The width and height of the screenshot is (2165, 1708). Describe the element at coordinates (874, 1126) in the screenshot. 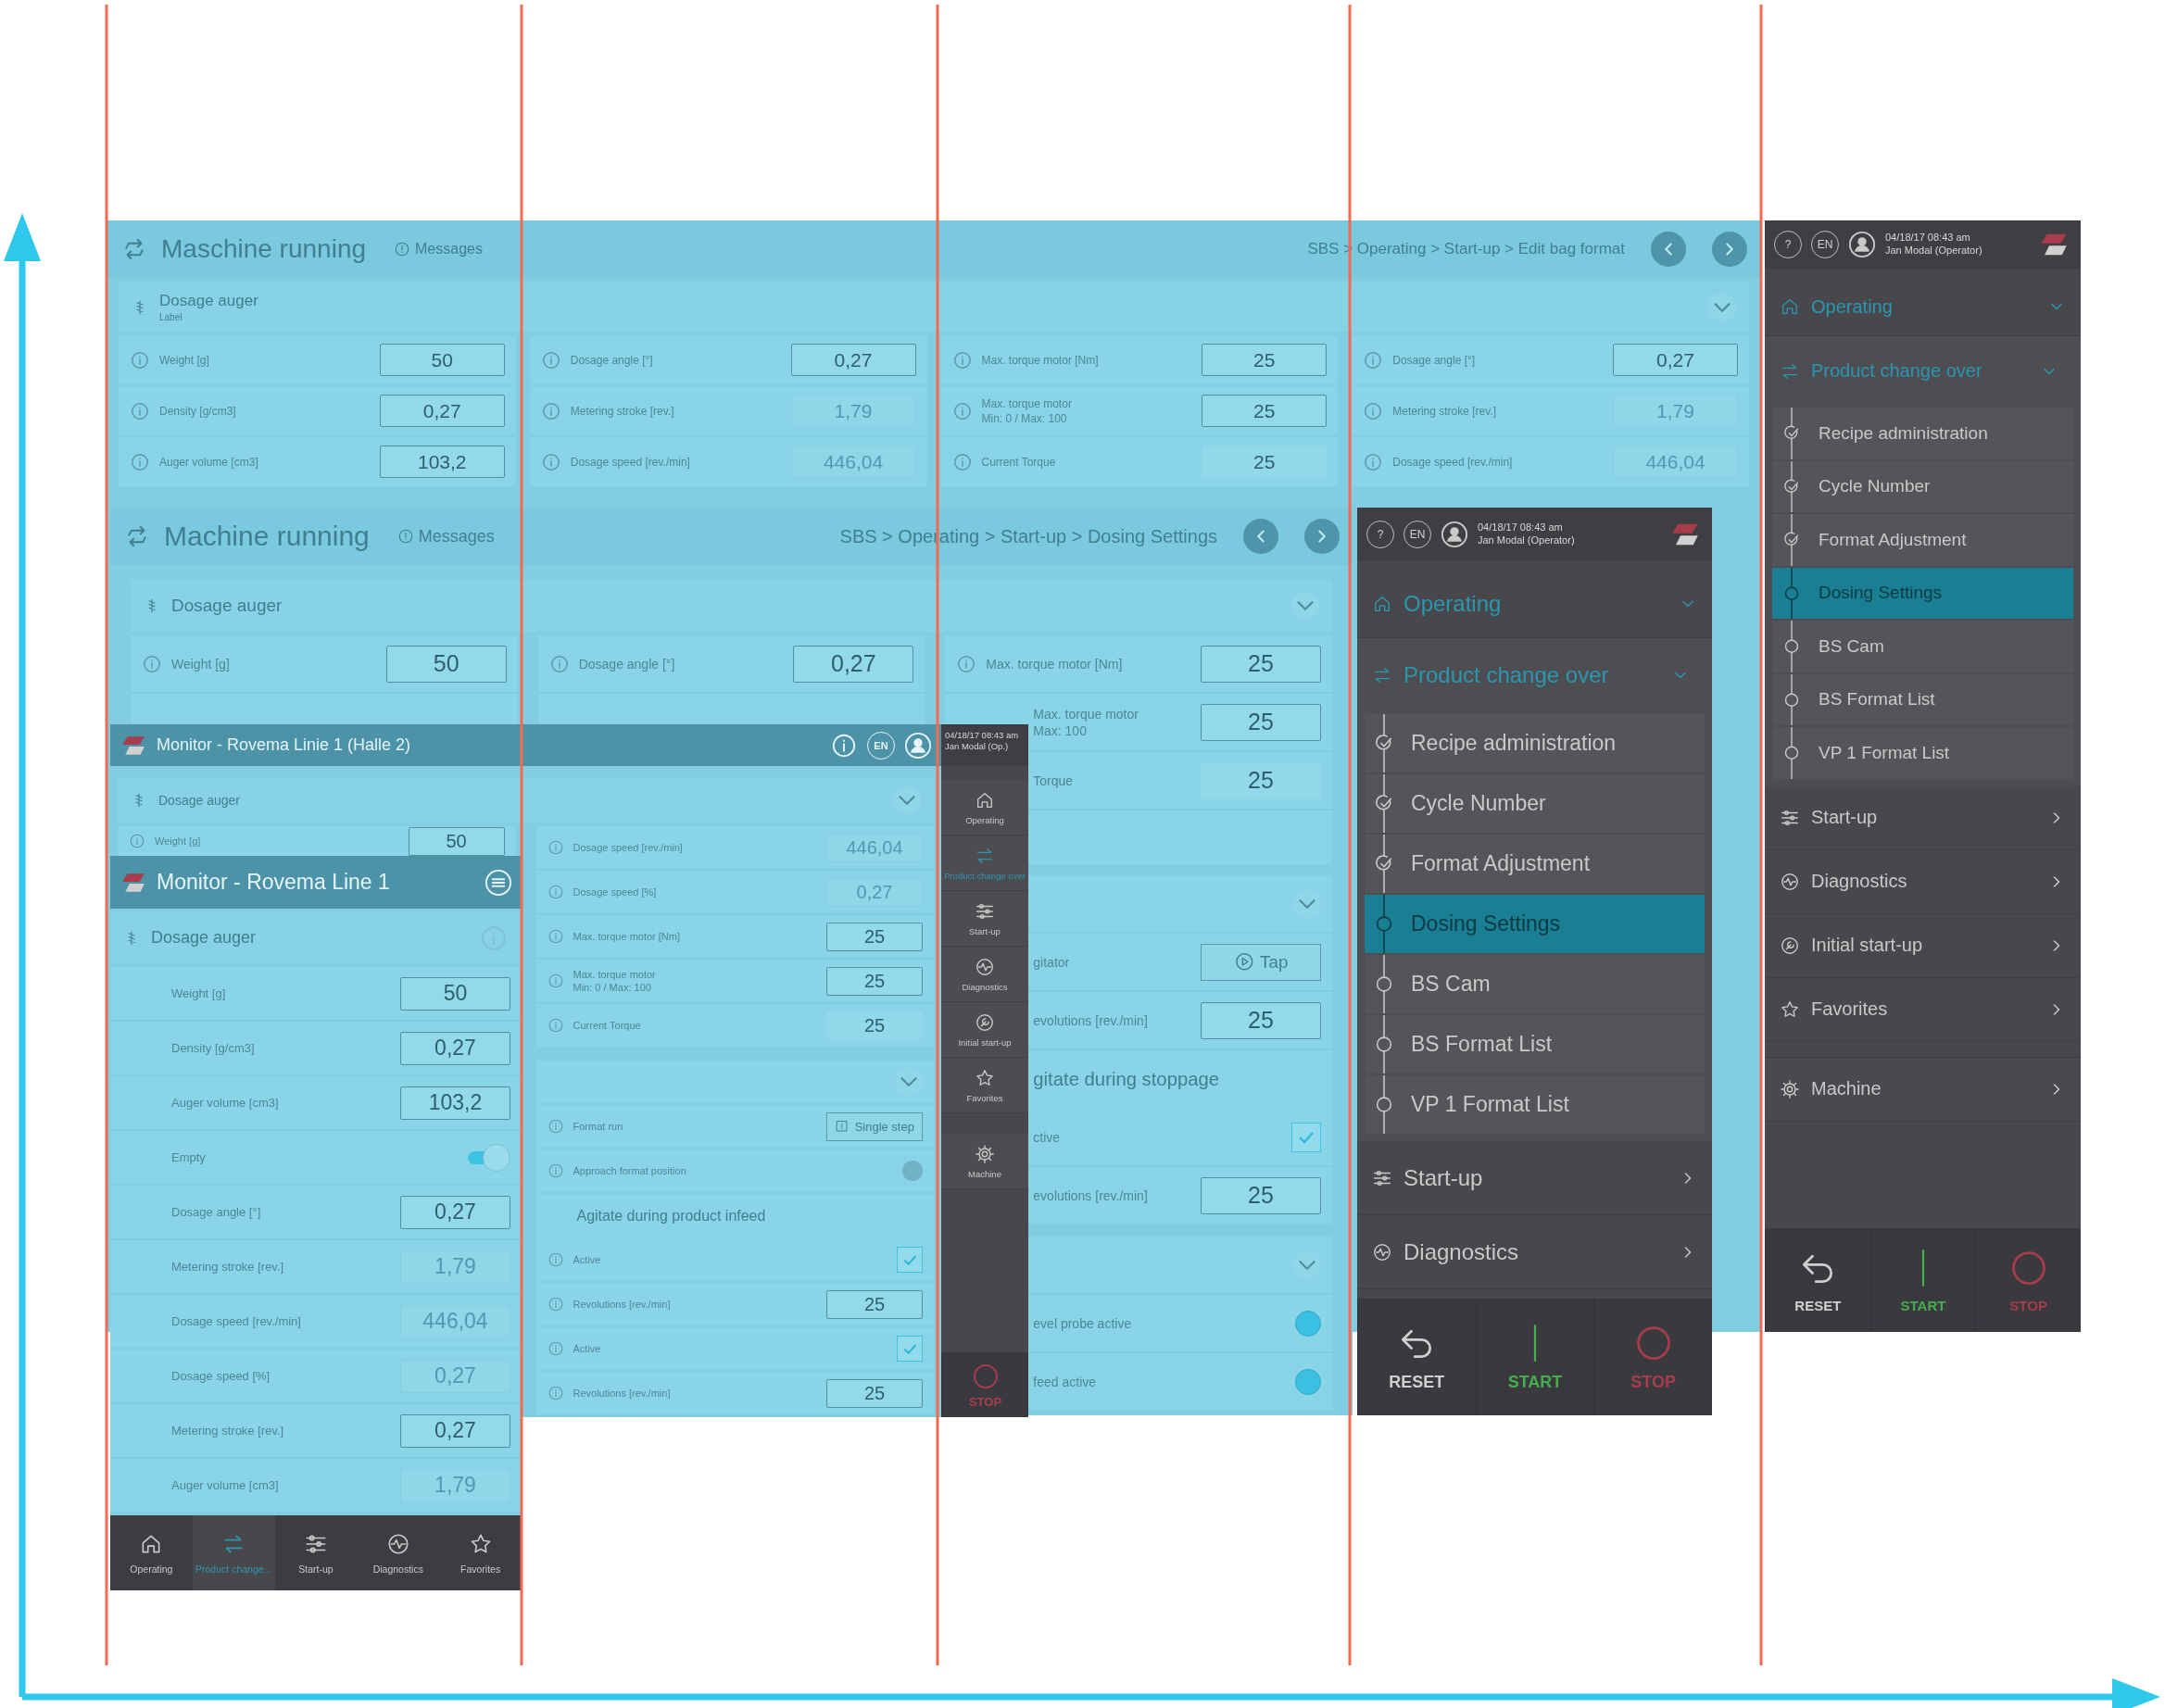

I see `action-button: Single step` at that location.